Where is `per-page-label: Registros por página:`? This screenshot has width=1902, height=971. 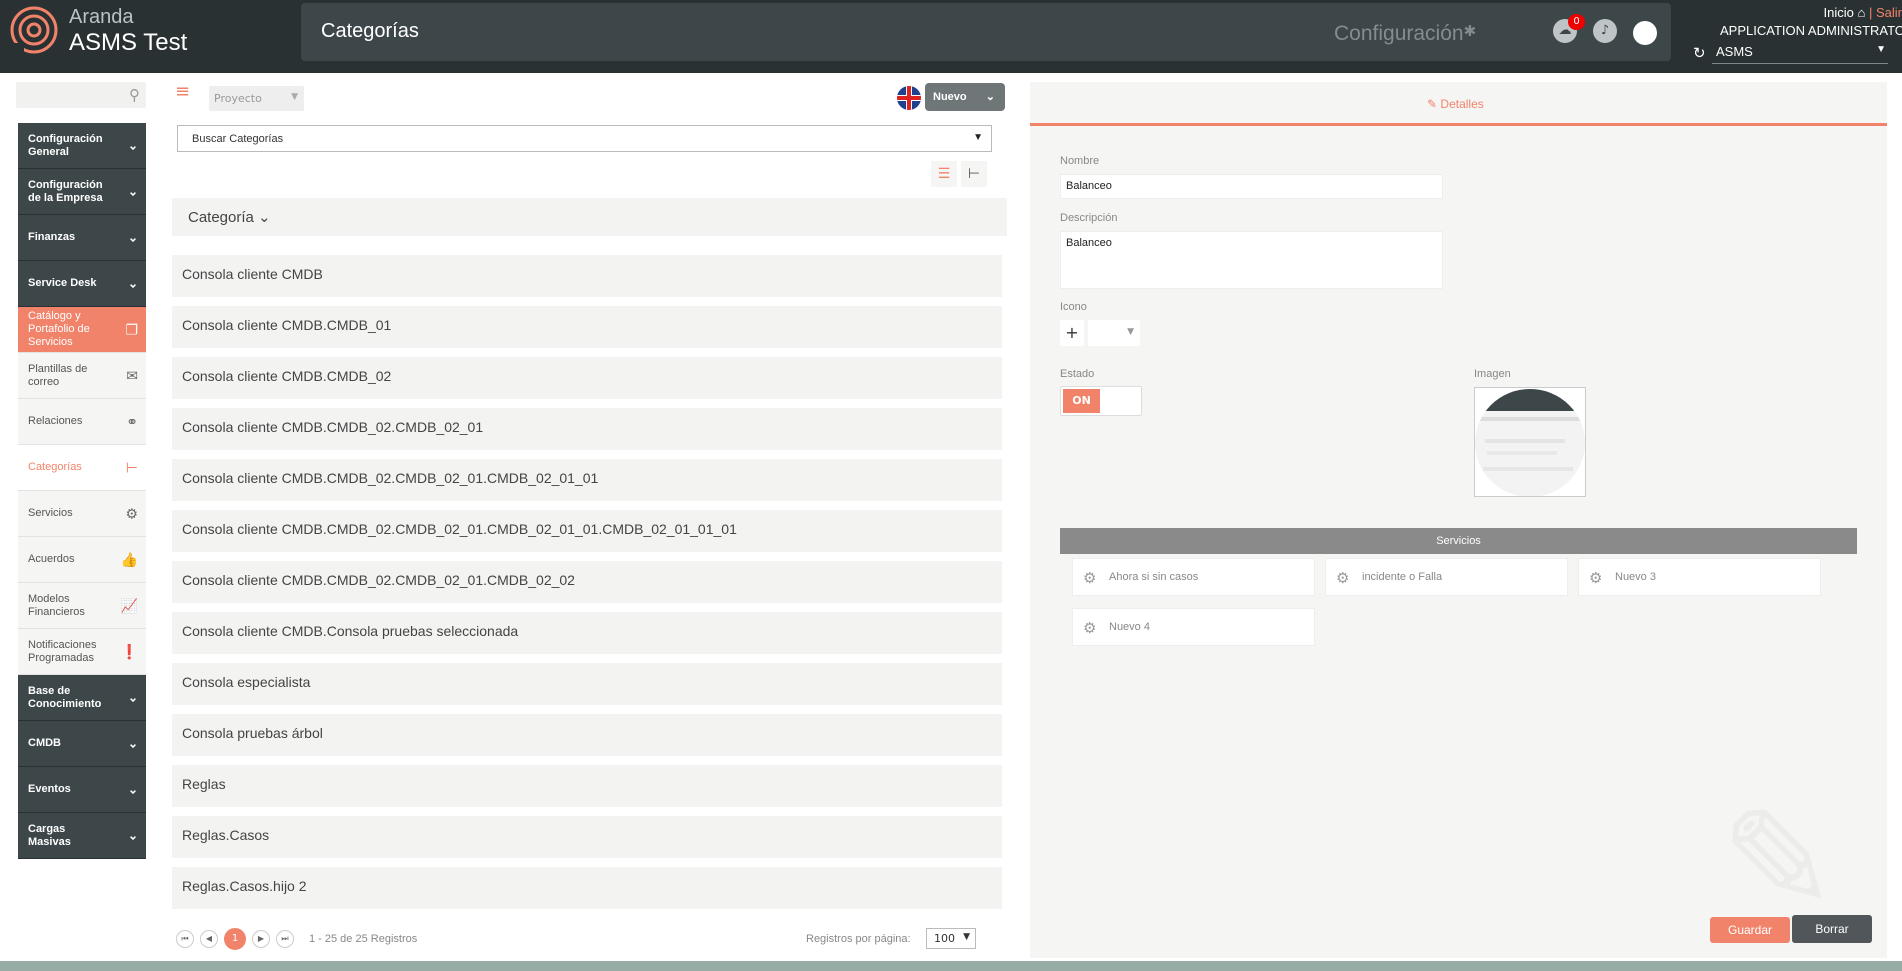
per-page-label: Registros por página: is located at coordinates (858, 939).